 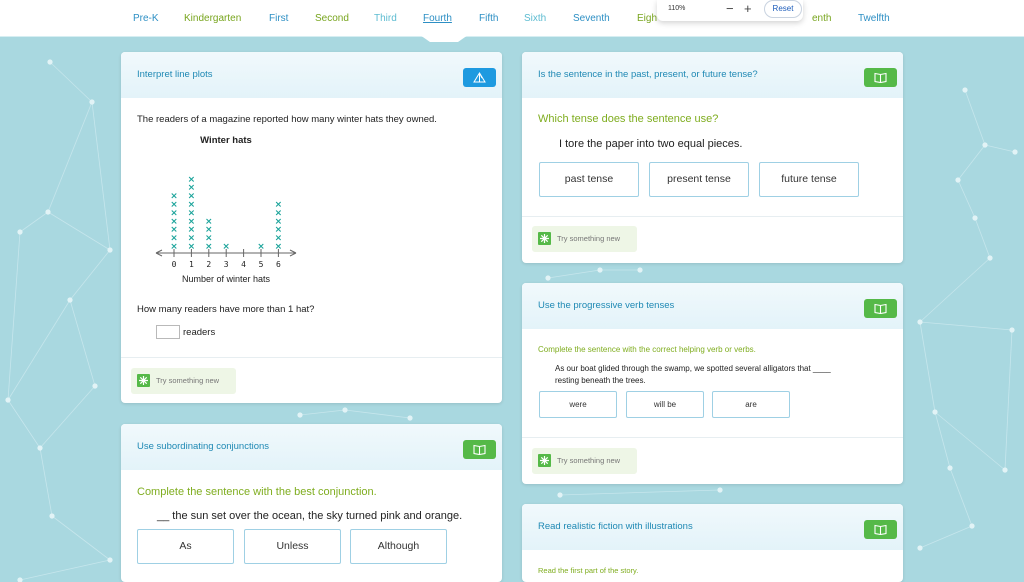 What do you see at coordinates (226, 264) in the screenshot?
I see `x-tick-label-3: 3` at bounding box center [226, 264].